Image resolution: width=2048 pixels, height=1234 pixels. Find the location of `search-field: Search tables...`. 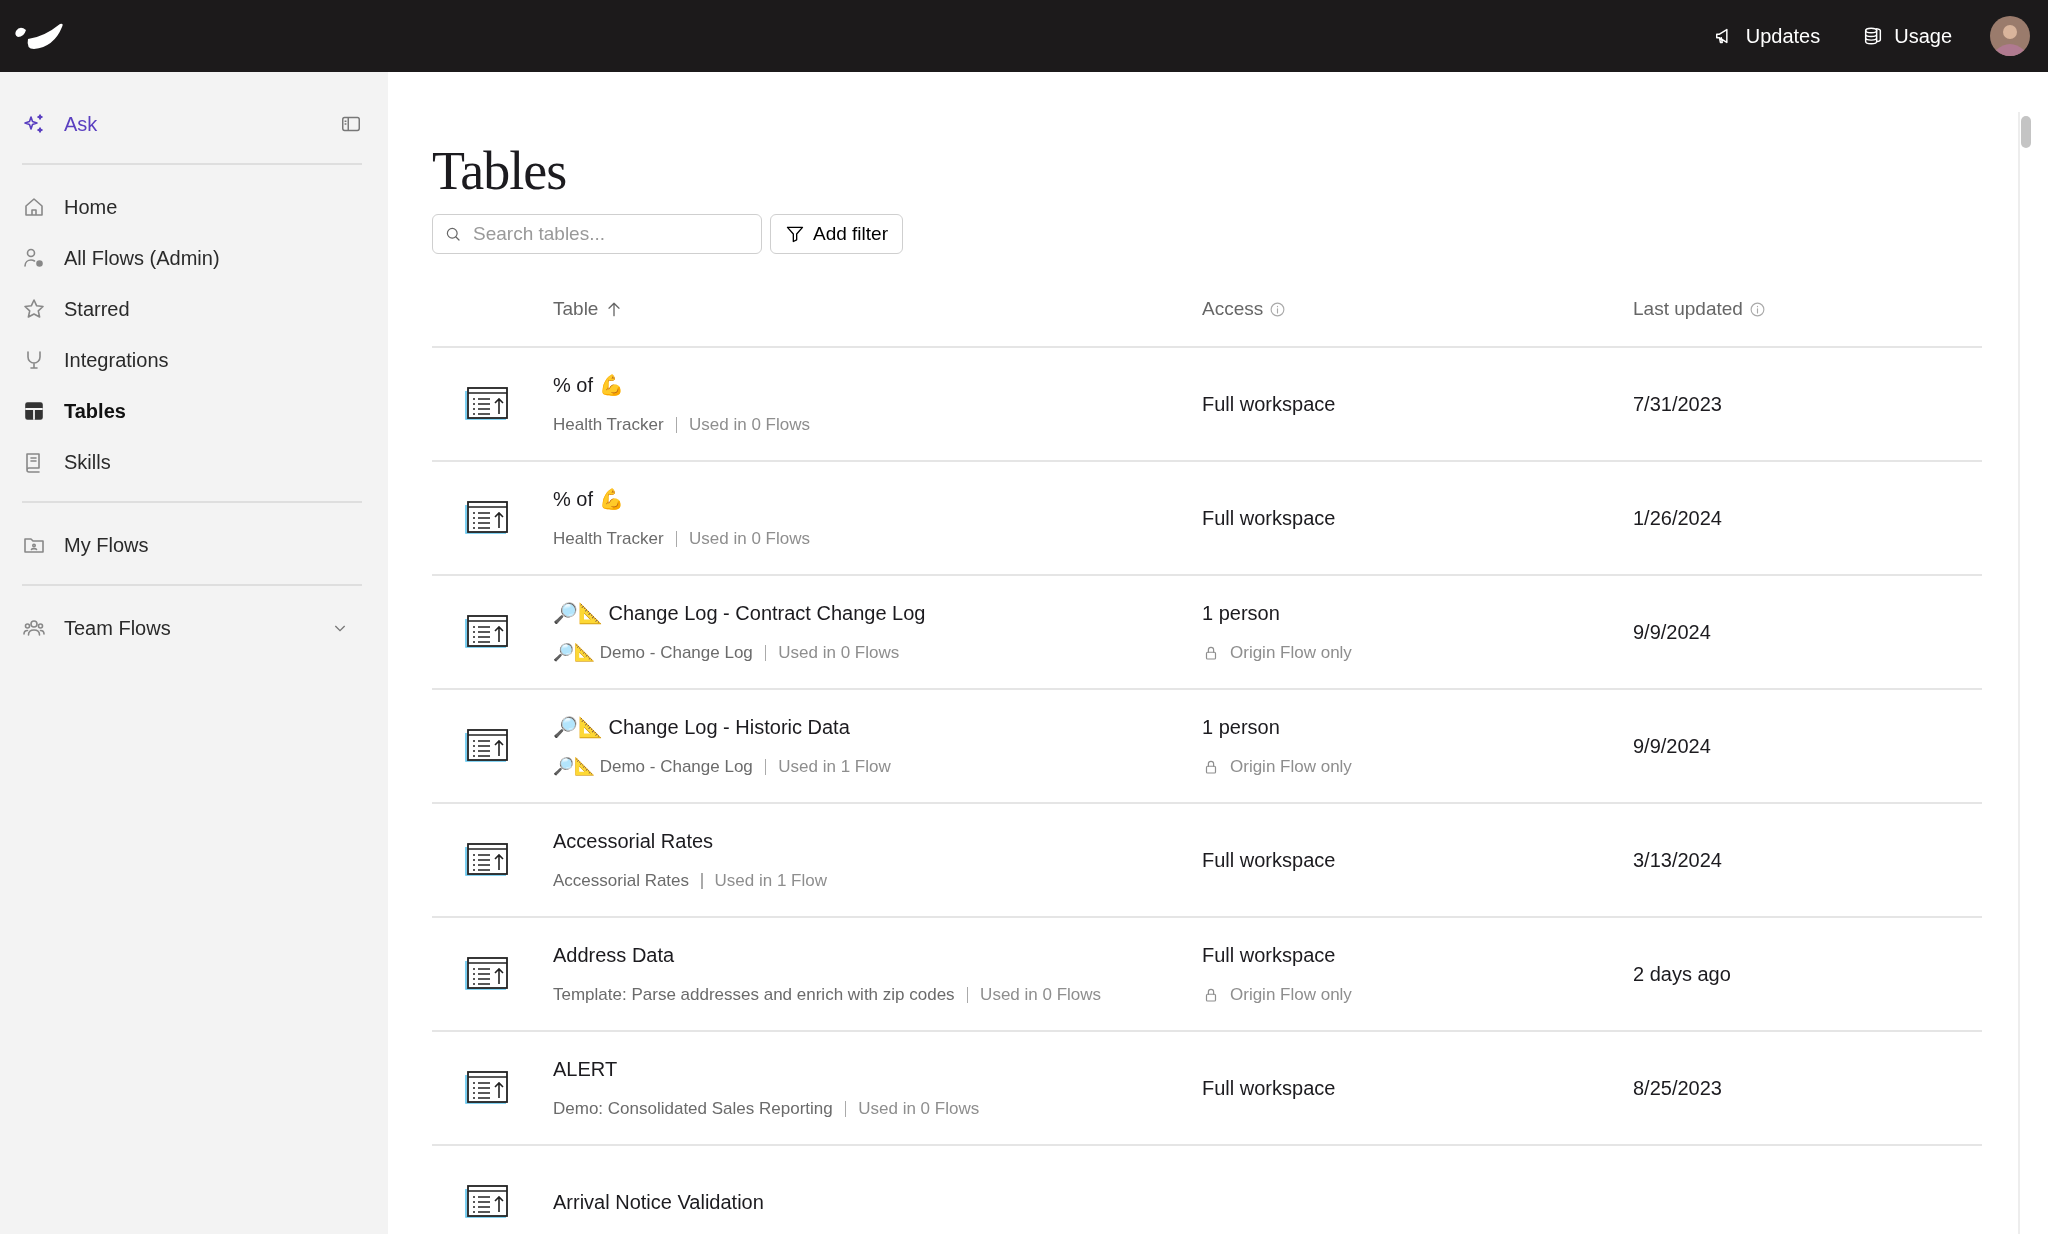

search-field: Search tables... is located at coordinates (597, 234).